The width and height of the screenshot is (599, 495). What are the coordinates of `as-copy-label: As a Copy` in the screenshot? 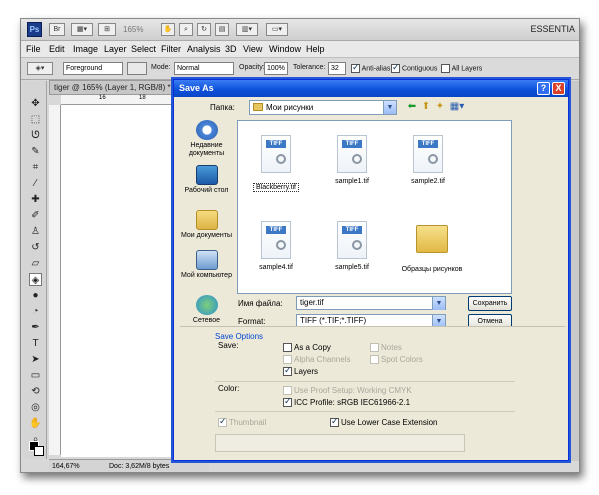 It's located at (312, 347).